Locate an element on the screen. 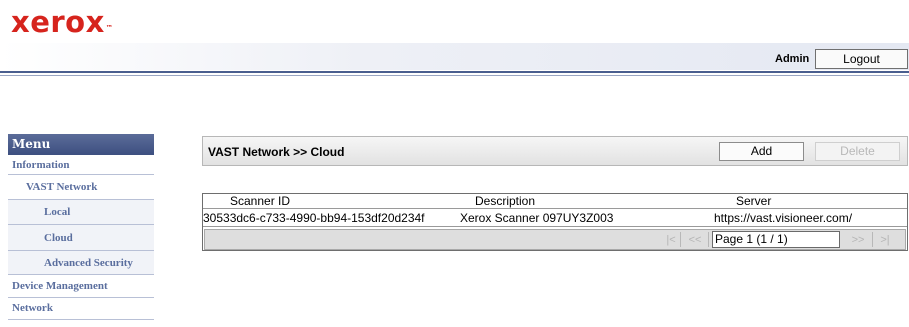 The height and width of the screenshot is (327, 909). section-header-bar: VAST Network >> Cloud Add Delete is located at coordinates (555, 151).